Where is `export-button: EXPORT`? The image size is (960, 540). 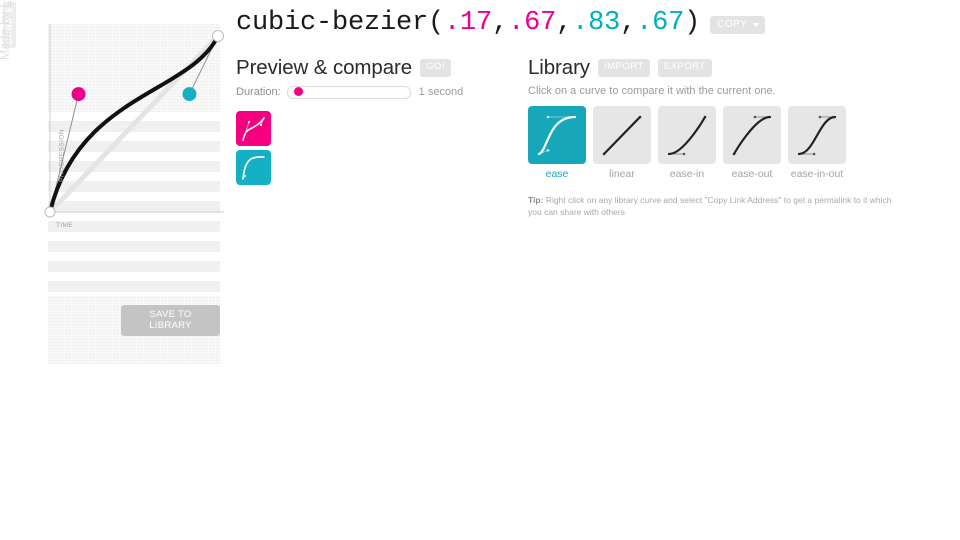 export-button: EXPORT is located at coordinates (684, 68).